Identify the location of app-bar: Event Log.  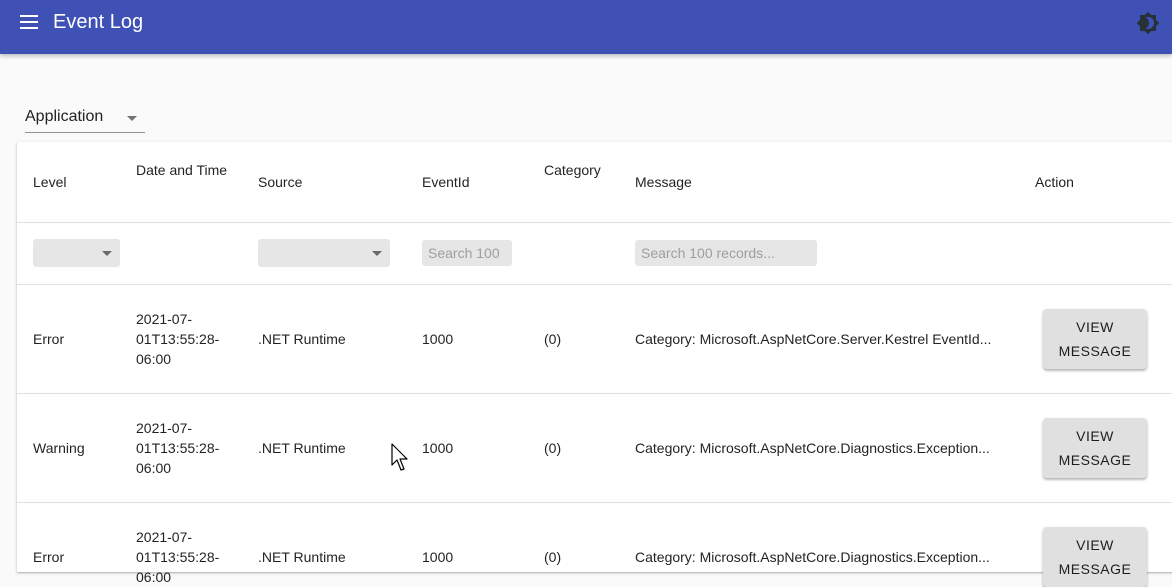
(586, 27).